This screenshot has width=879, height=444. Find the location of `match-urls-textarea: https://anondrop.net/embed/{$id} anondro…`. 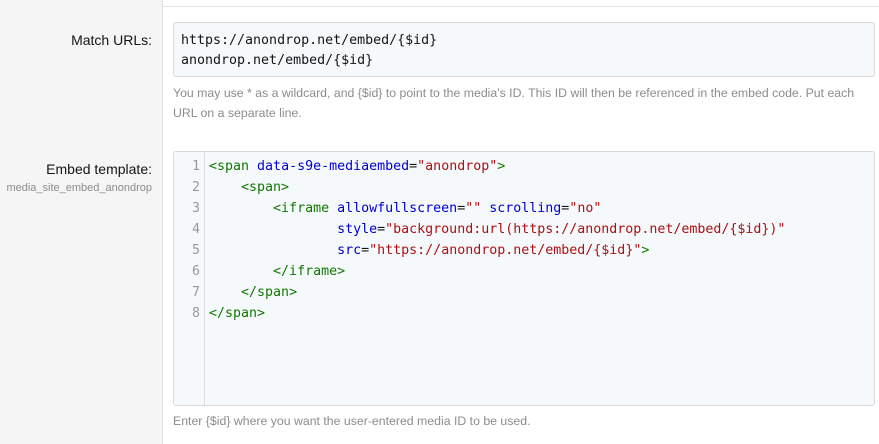

match-urls-textarea: https://anondrop.net/embed/{$id} anondro… is located at coordinates (524, 49).